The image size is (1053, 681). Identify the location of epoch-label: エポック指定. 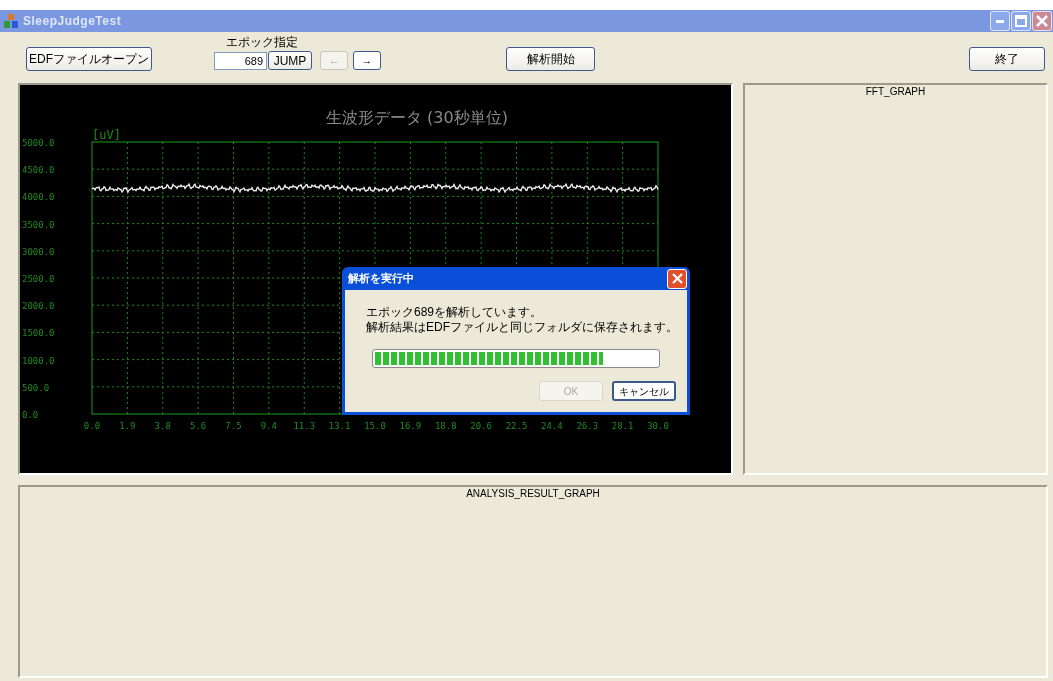
(262, 42).